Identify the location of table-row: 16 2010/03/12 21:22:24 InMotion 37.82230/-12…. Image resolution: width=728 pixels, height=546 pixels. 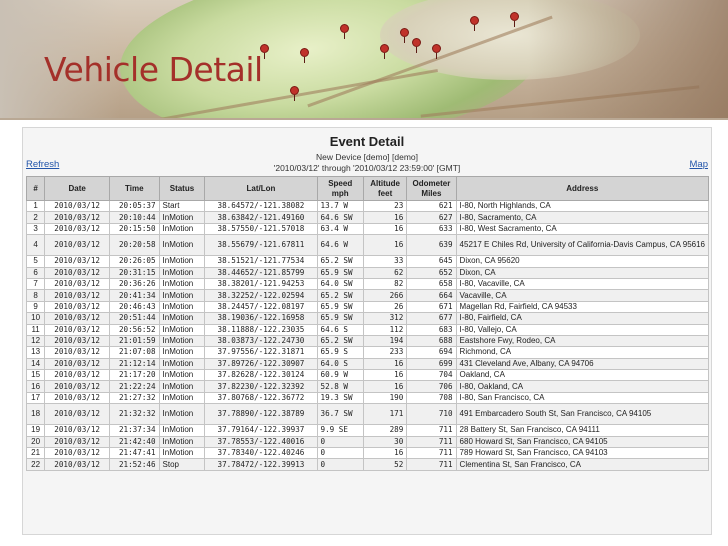
(367, 386).